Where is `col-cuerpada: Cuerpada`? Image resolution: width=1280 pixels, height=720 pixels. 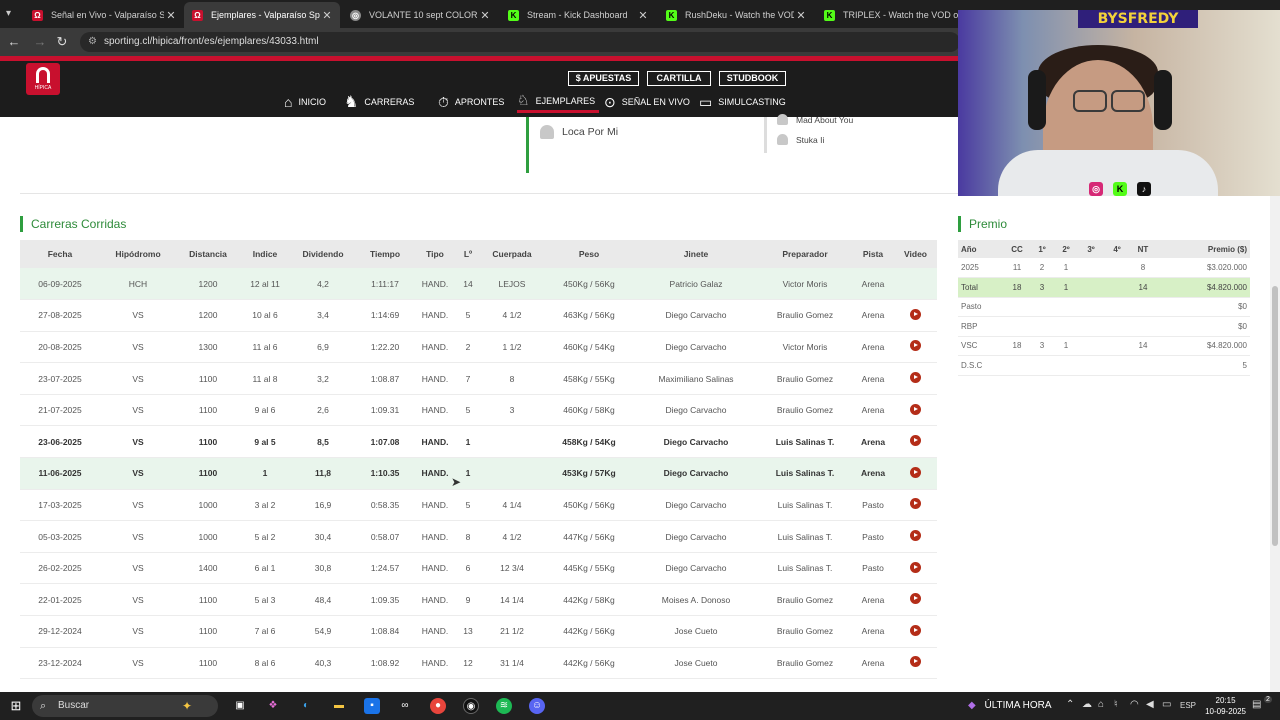
col-cuerpada: Cuerpada is located at coordinates (512, 254).